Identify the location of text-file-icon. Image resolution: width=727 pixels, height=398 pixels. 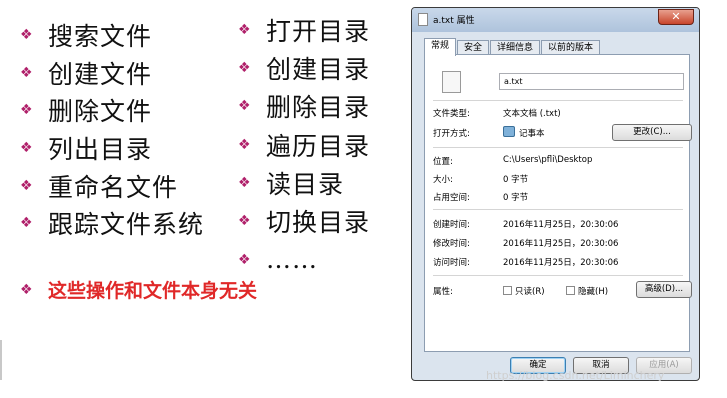
(451, 82).